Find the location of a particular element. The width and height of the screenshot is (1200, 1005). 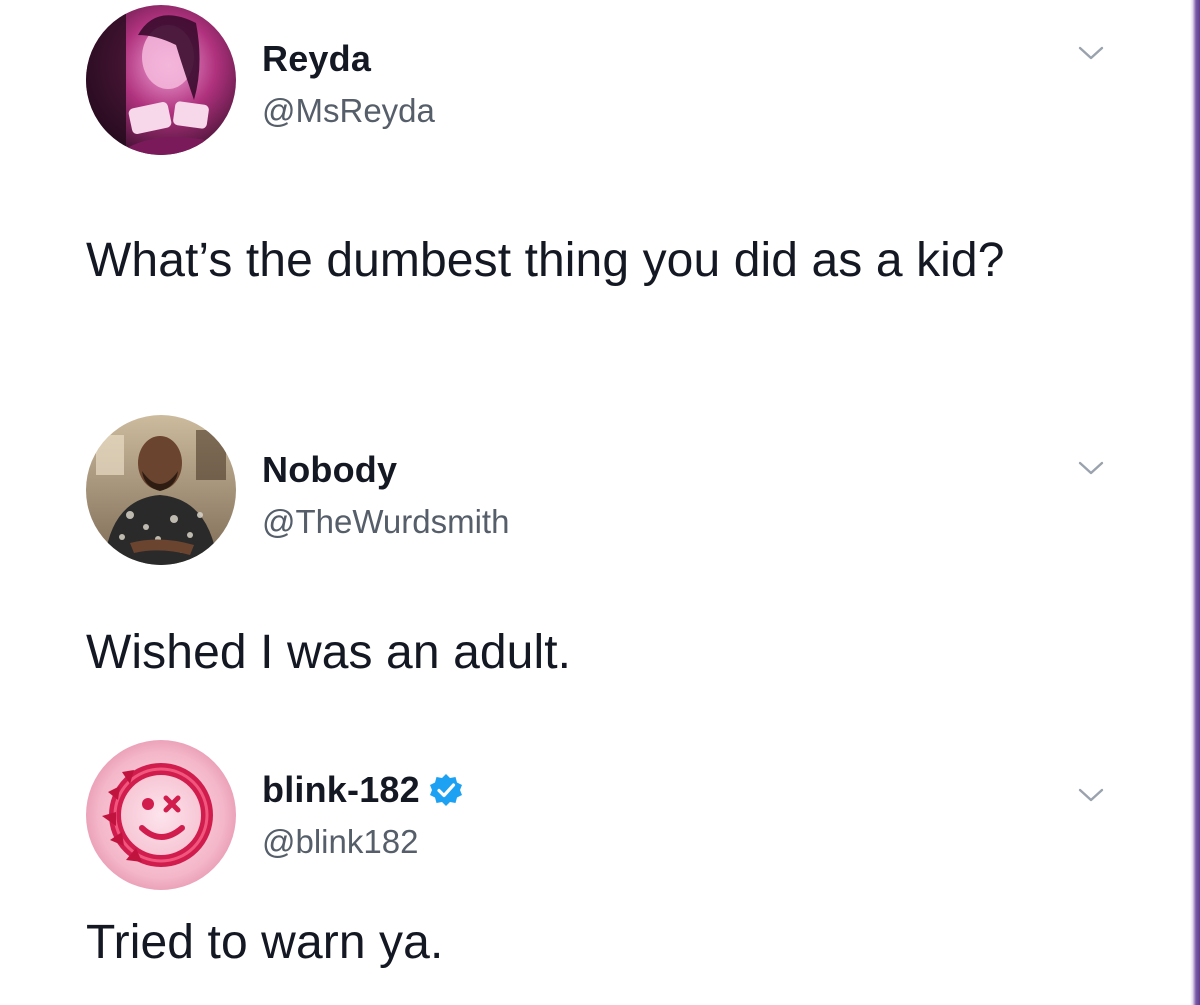

user-photo-pink-avatar is located at coordinates (161, 80).